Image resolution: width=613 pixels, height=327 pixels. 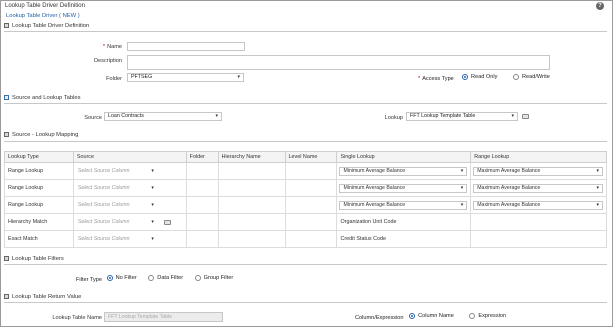 What do you see at coordinates (43, 16) in the screenshot?
I see `breadcrumb: Lookup Table Driver ( NEW )` at bounding box center [43, 16].